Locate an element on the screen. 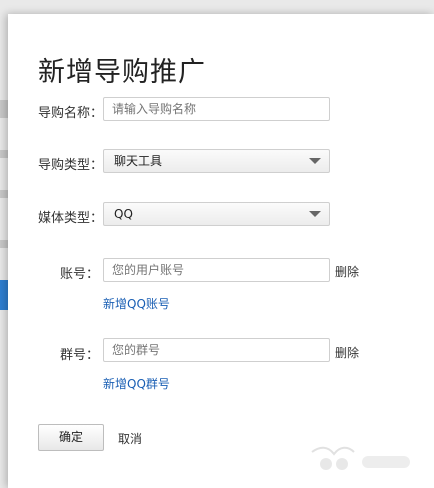 This screenshot has width=434, height=488. account-label: 账号： is located at coordinates (80, 274).